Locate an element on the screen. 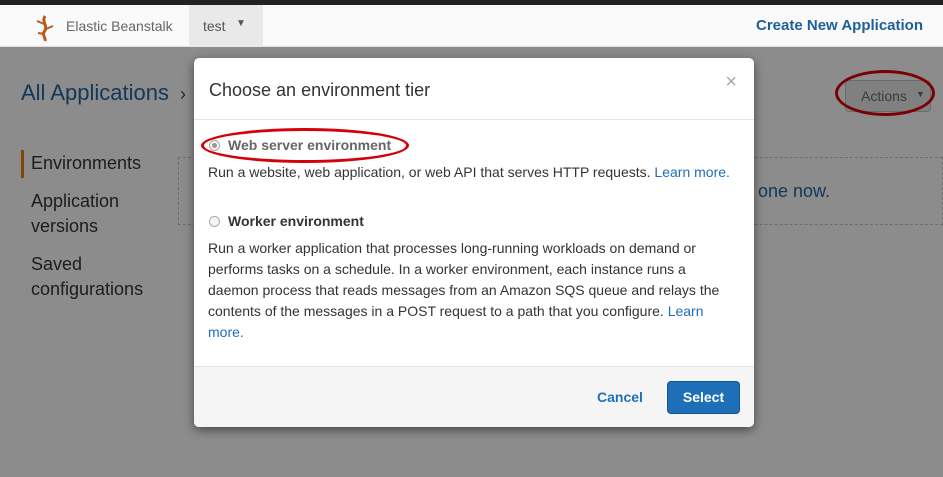 The height and width of the screenshot is (477, 943). select-button: Select is located at coordinates (703, 397).